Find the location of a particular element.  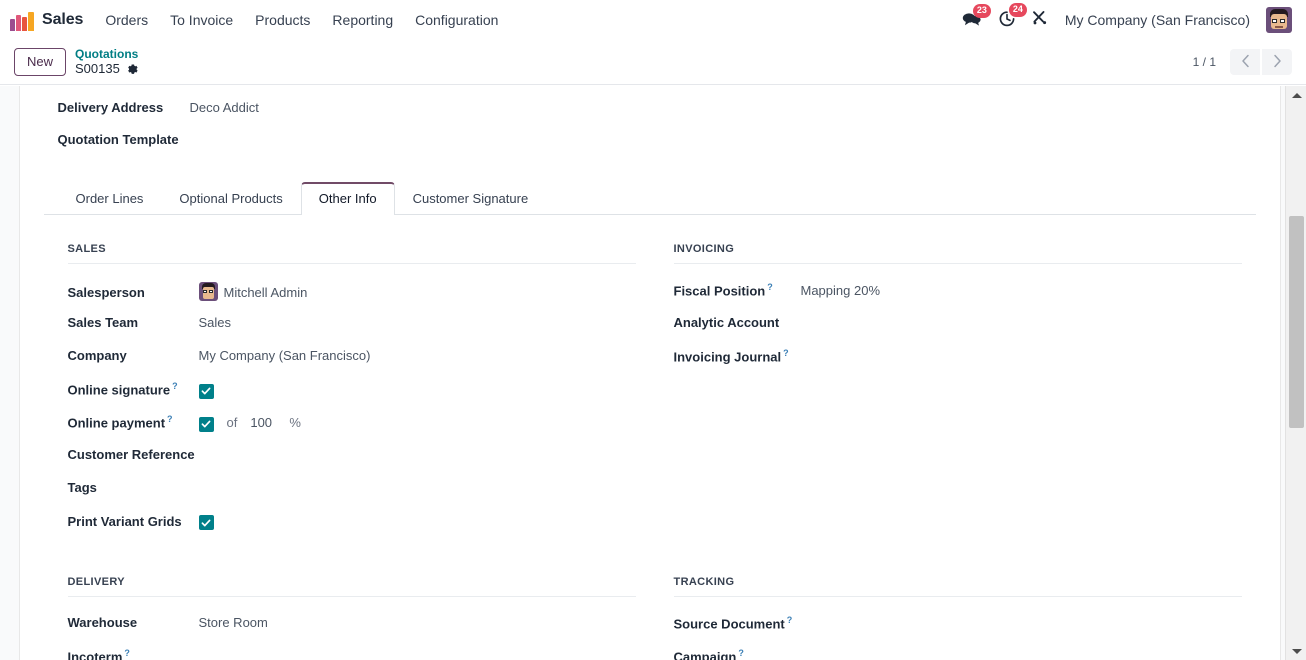

group-delivery: DELIVERY Warehouse Store Room Incoterm? is located at coordinates (351, 618).